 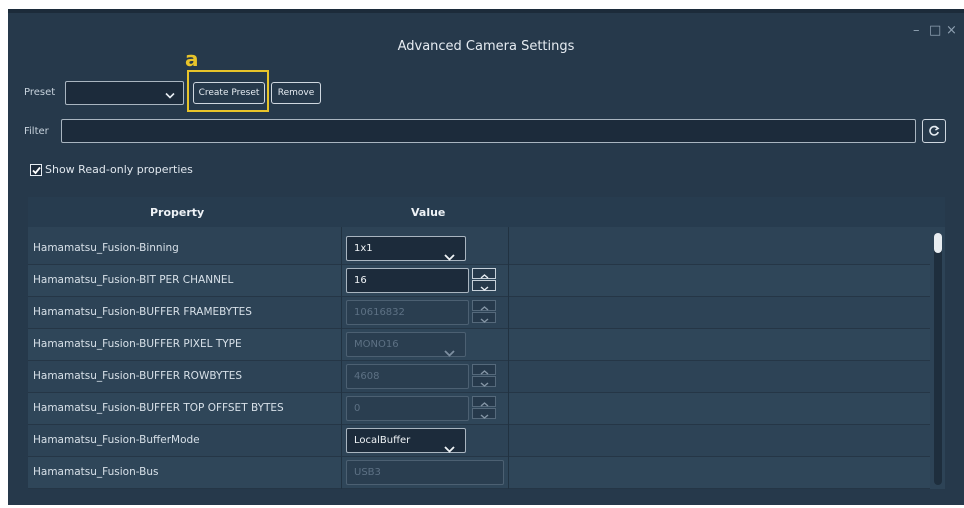 I want to click on table-row: Hamamatsu_Fusion-BIT PER CHANNEL 16, so click(x=479, y=281).